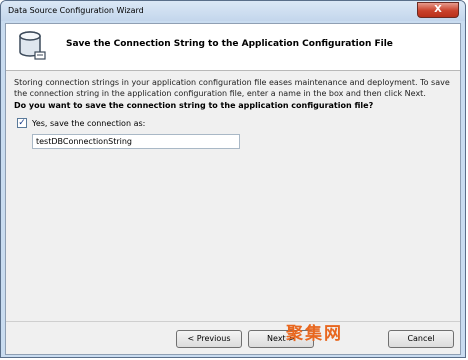 This screenshot has width=468, height=360. Describe the element at coordinates (136, 141) in the screenshot. I see `connection-name-input` at that location.